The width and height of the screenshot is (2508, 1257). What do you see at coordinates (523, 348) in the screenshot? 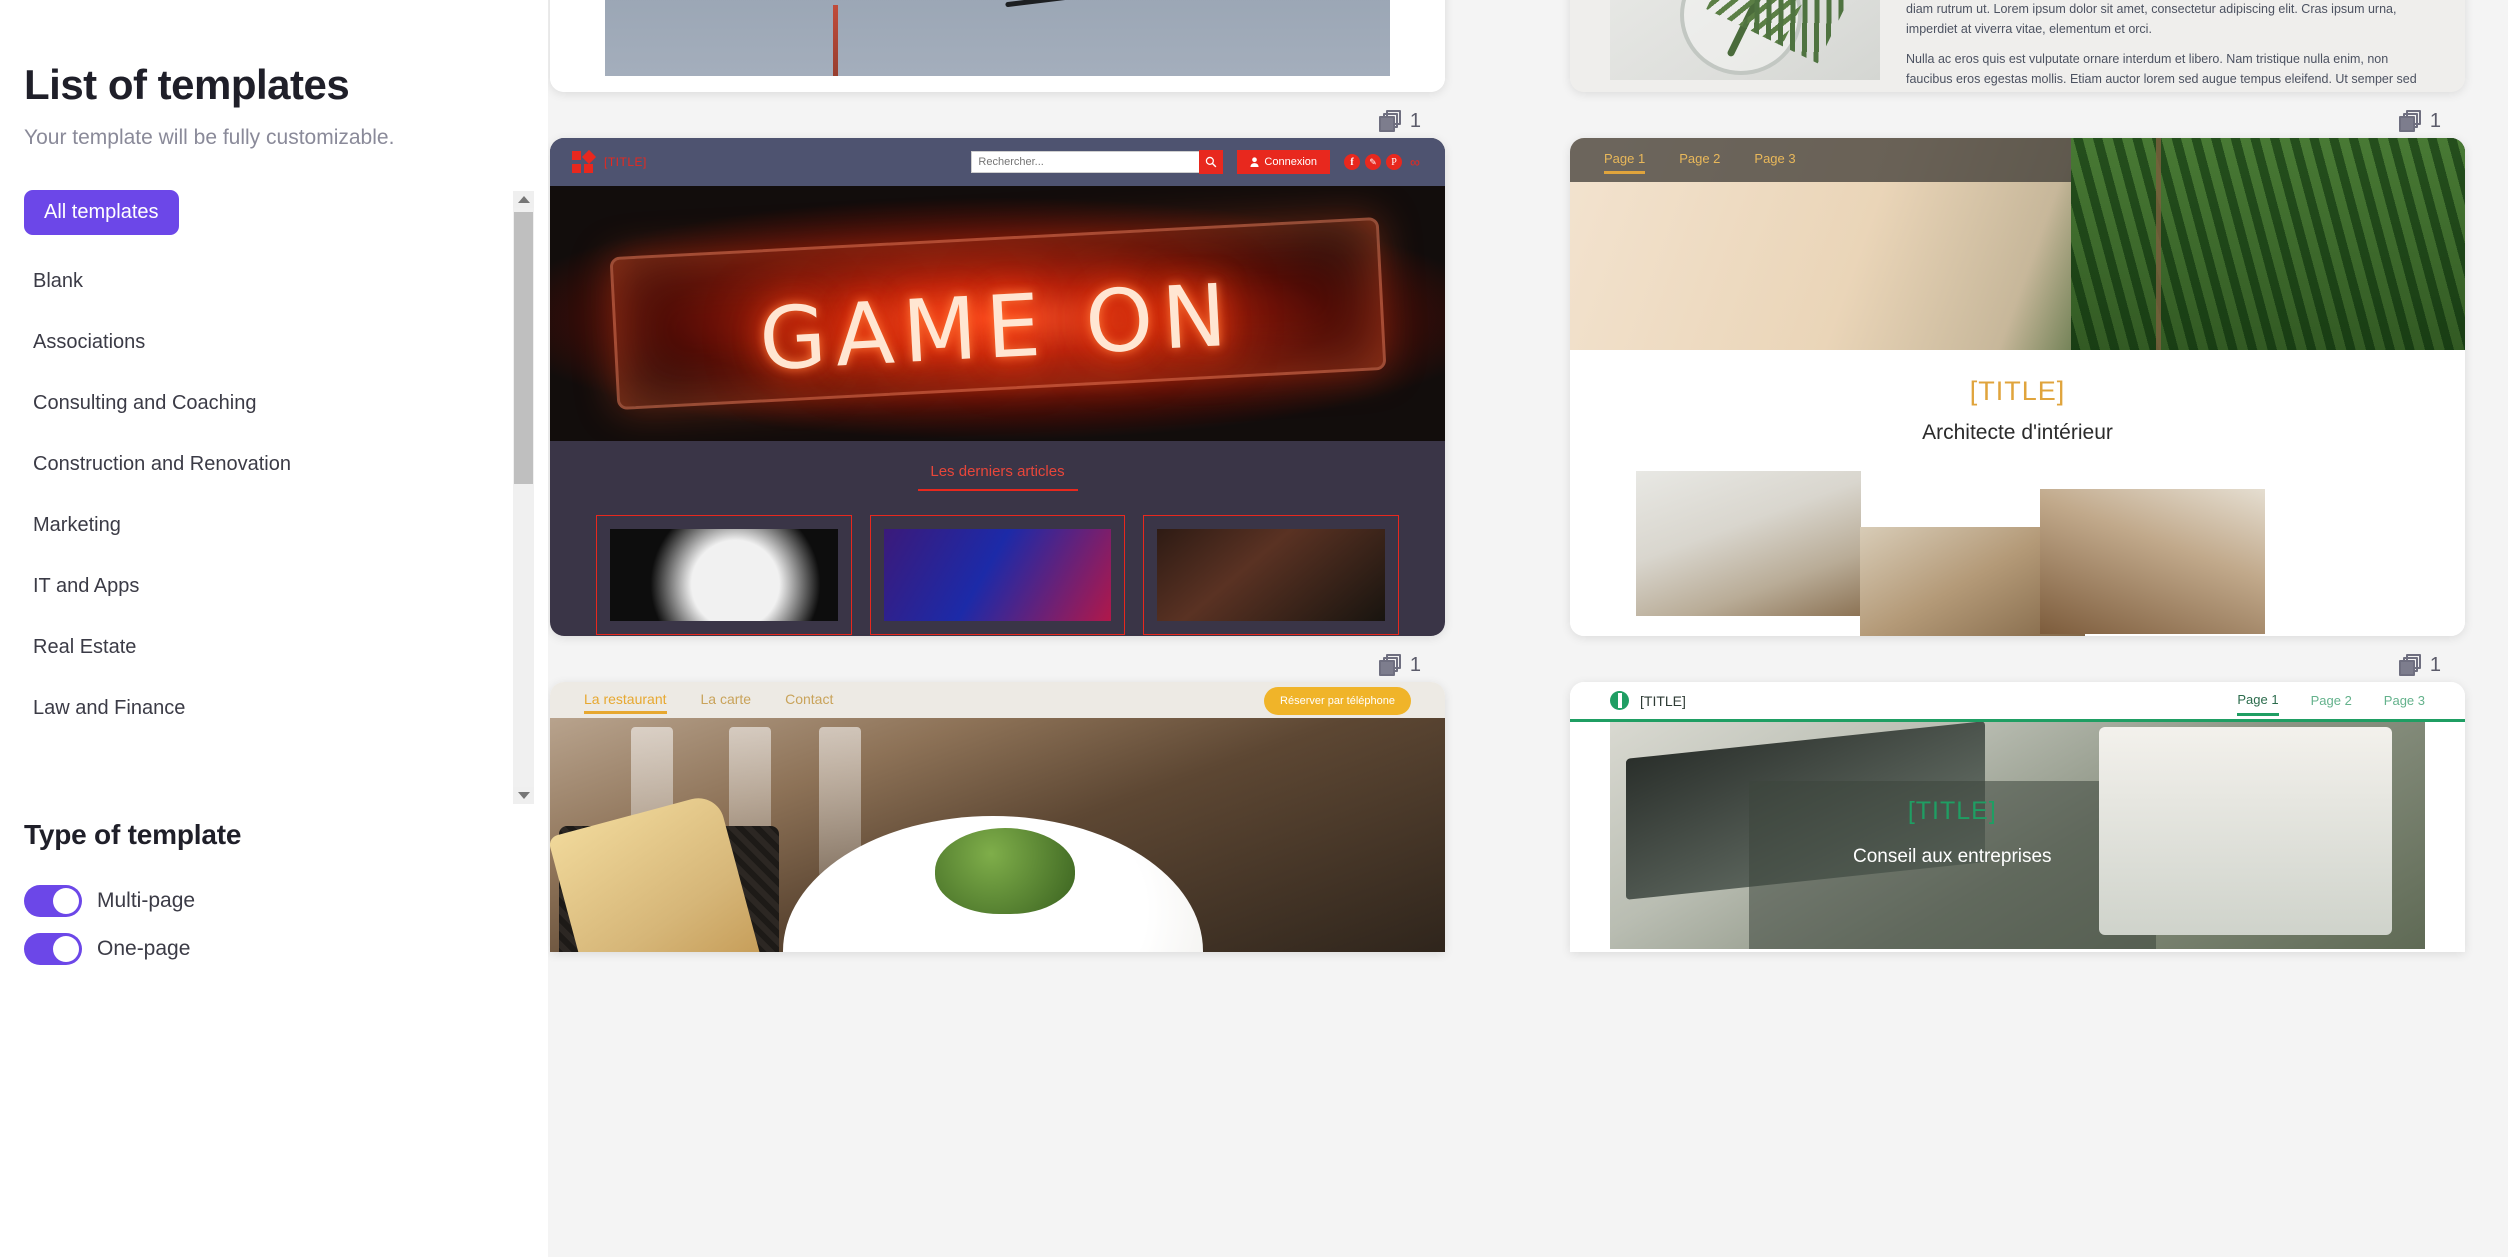
I see `scrollbar-thumb` at bounding box center [523, 348].